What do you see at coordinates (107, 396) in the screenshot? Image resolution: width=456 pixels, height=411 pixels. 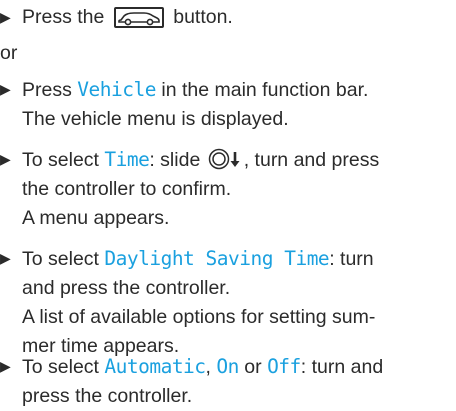 I see `step-line: press the controller.` at bounding box center [107, 396].